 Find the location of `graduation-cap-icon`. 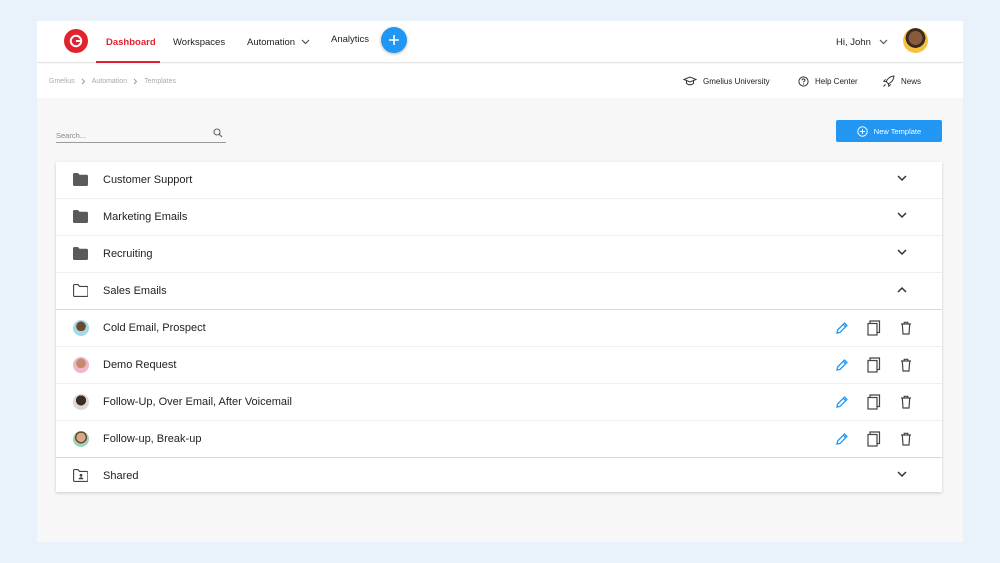

graduation-cap-icon is located at coordinates (690, 81).